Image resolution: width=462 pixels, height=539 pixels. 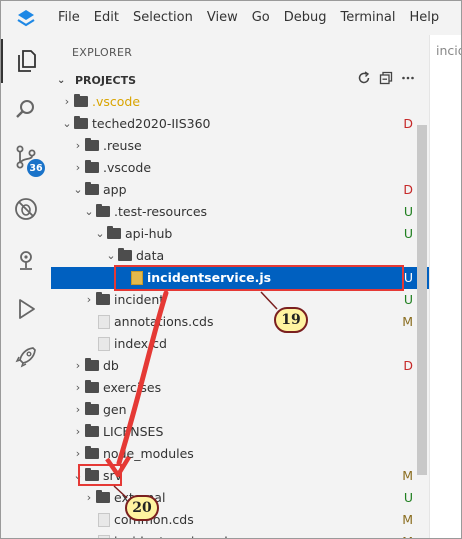 I want to click on tree-folder-row: › exercises, so click(x=240, y=388).